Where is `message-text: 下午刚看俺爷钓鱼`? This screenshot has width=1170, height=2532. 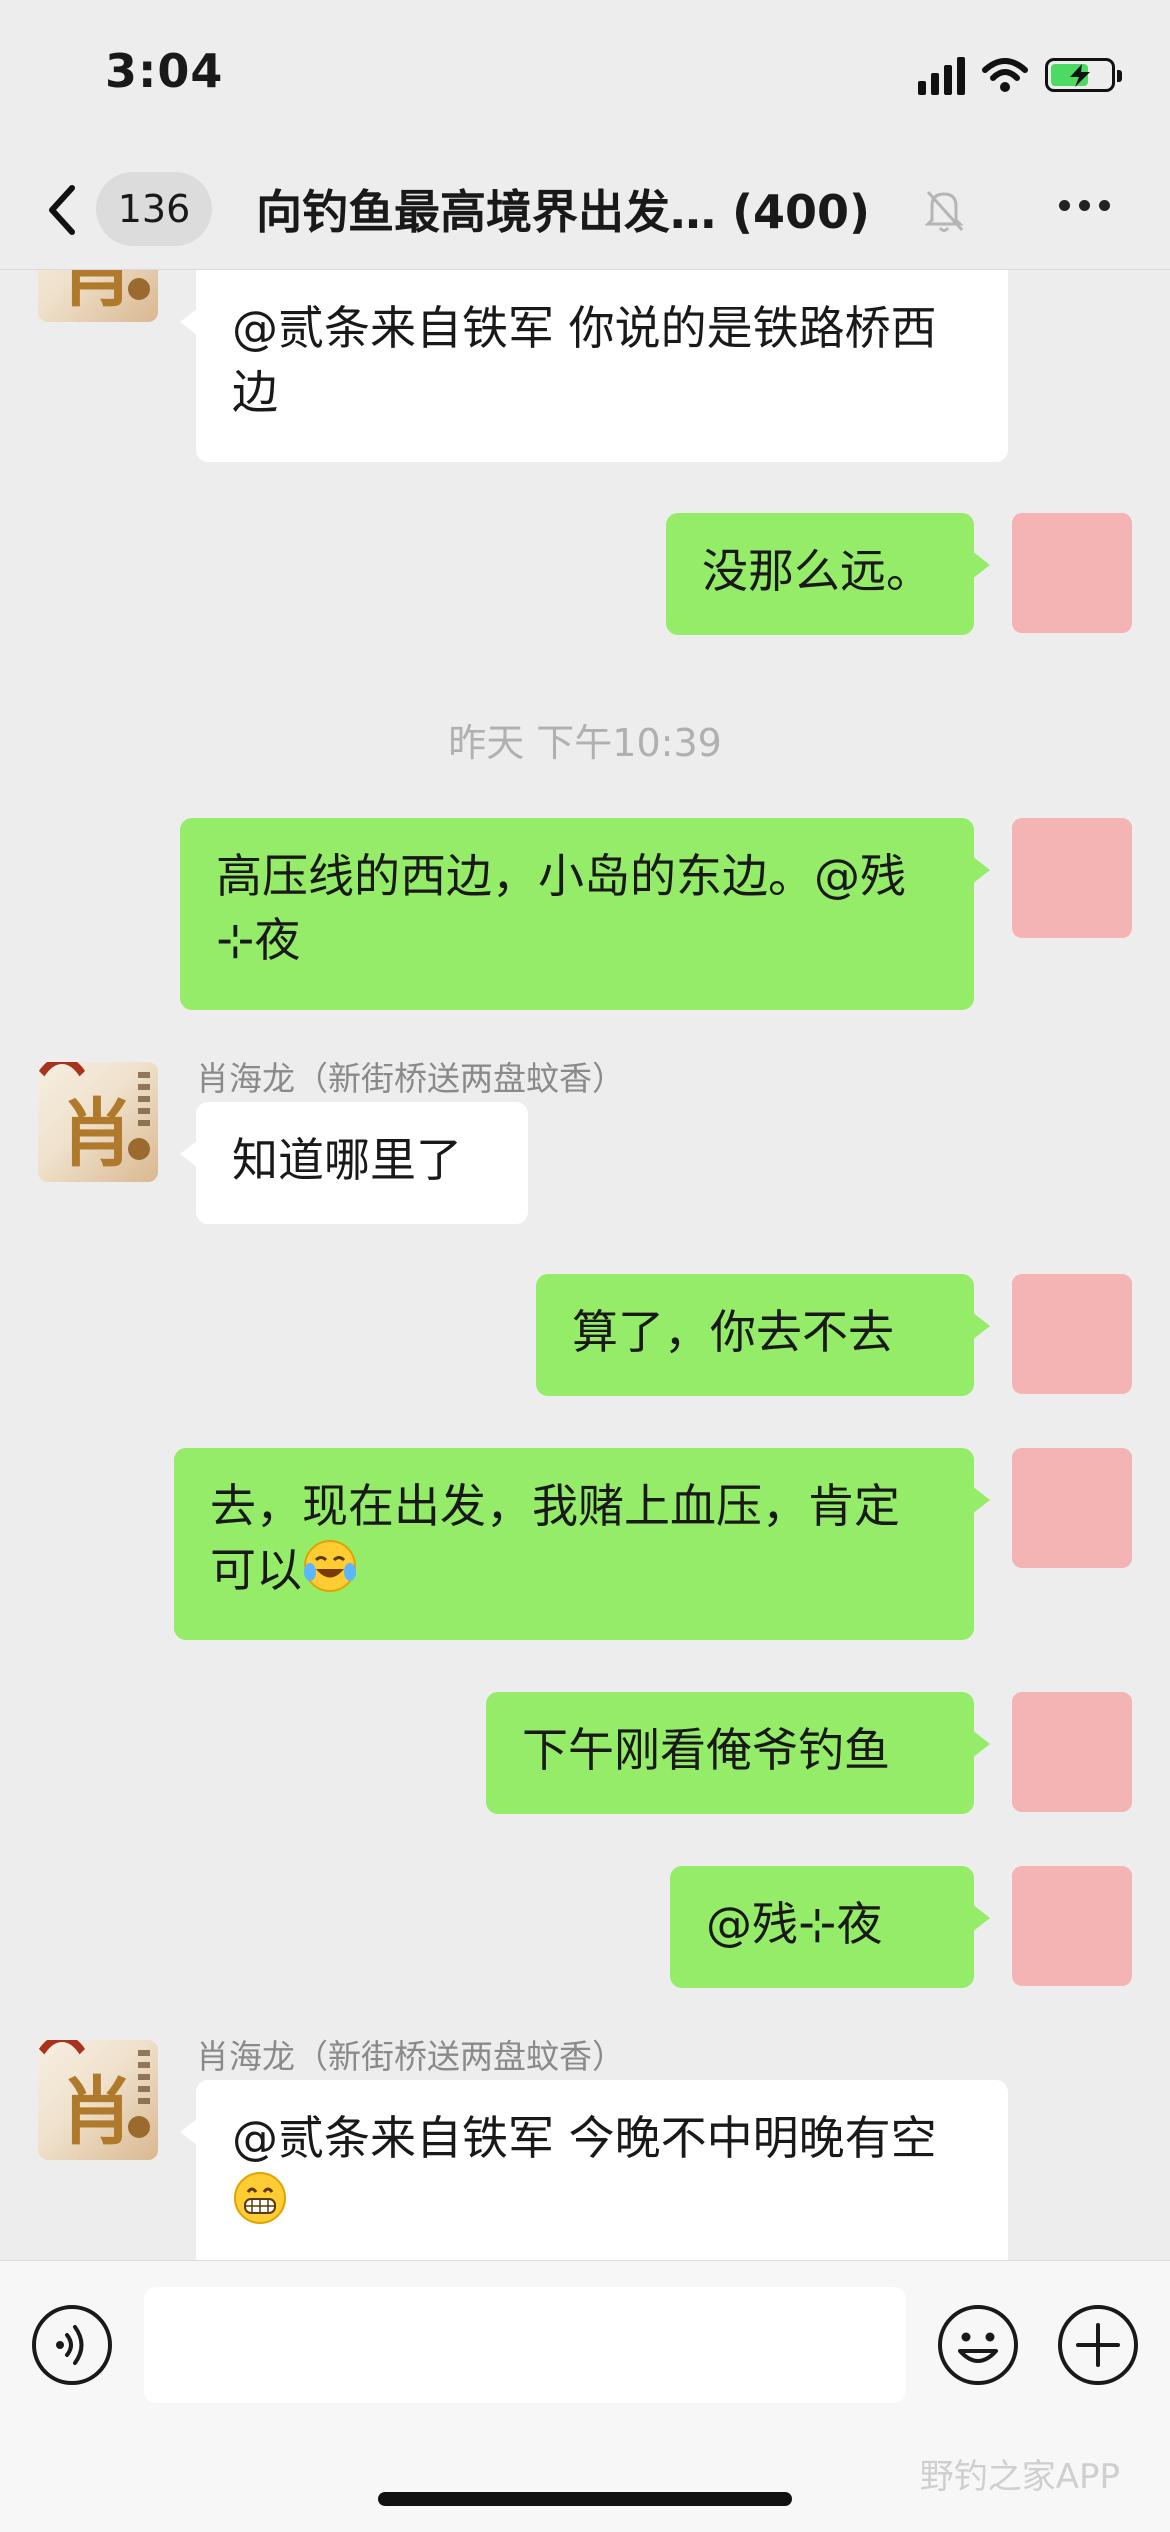
message-text: 下午刚看俺爷钓鱼 is located at coordinates (706, 1750).